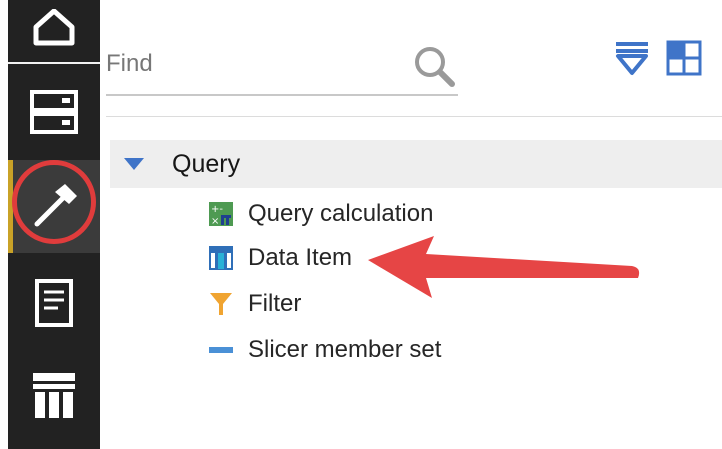 This screenshot has width=722, height=449. I want to click on table-columns-icon, so click(54, 395).